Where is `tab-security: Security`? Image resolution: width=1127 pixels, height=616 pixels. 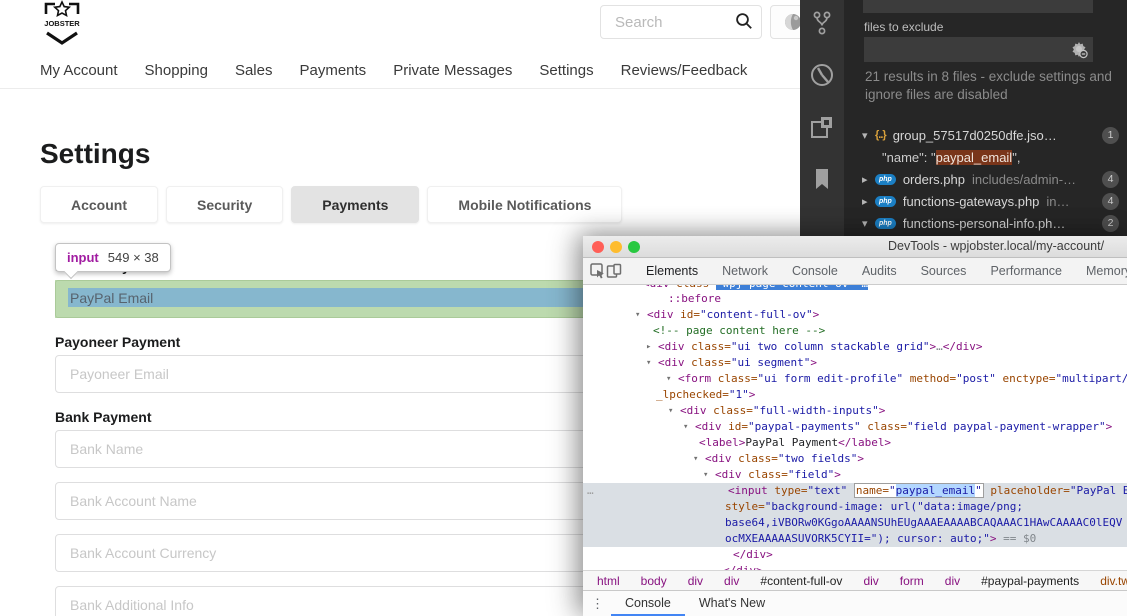 tab-security: Security is located at coordinates (225, 204).